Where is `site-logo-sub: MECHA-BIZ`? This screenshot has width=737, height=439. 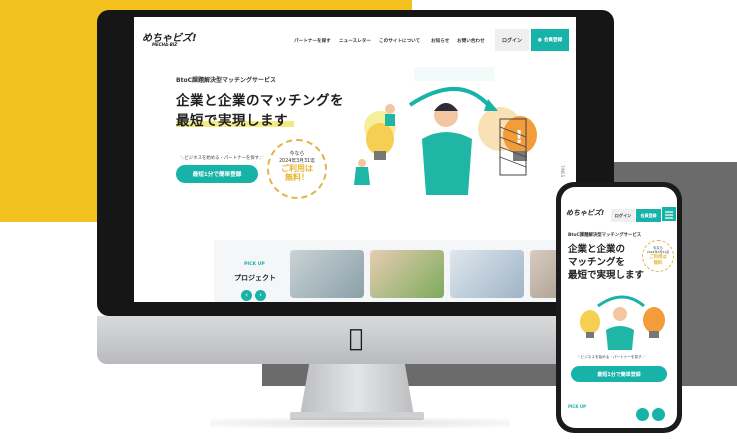
site-logo-sub: MECHA-BIZ is located at coordinates (165, 44).